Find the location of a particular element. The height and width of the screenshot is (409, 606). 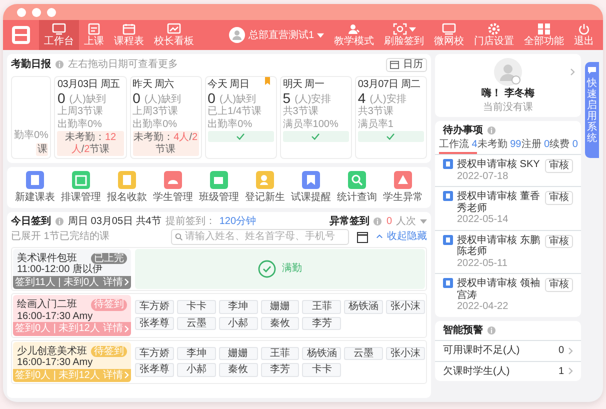

todo-title: 授权申请审核 SKY is located at coordinates (499, 164).